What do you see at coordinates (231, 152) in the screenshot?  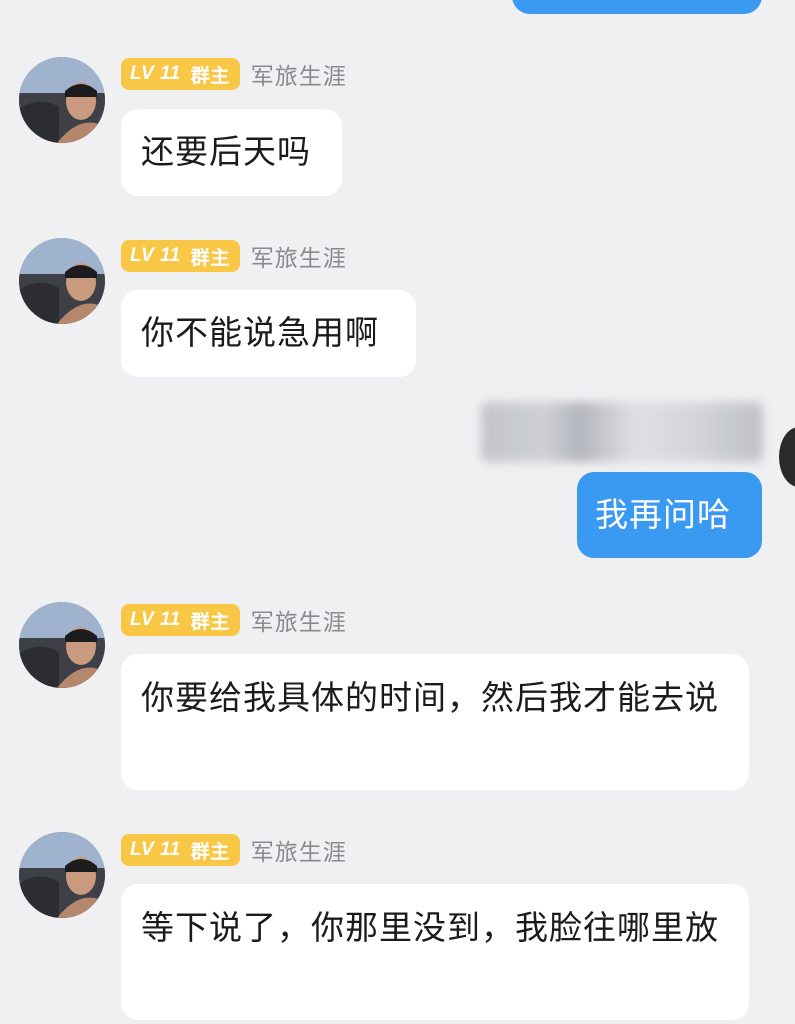 I see `message-bubble: 还要后天吗` at bounding box center [231, 152].